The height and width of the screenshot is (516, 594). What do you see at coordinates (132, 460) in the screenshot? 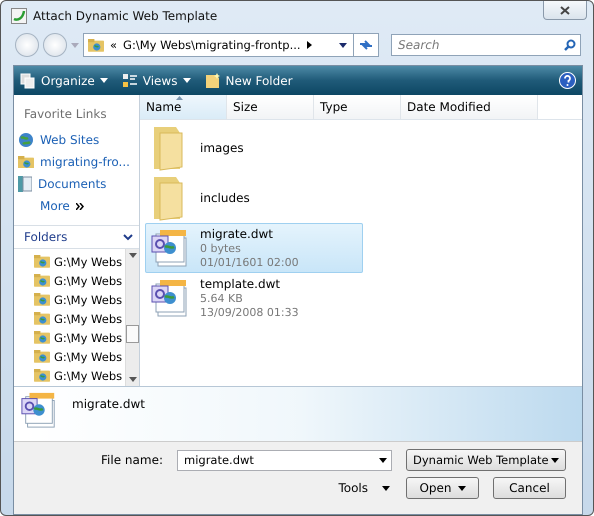
I see `file-name-label: File name:` at bounding box center [132, 460].